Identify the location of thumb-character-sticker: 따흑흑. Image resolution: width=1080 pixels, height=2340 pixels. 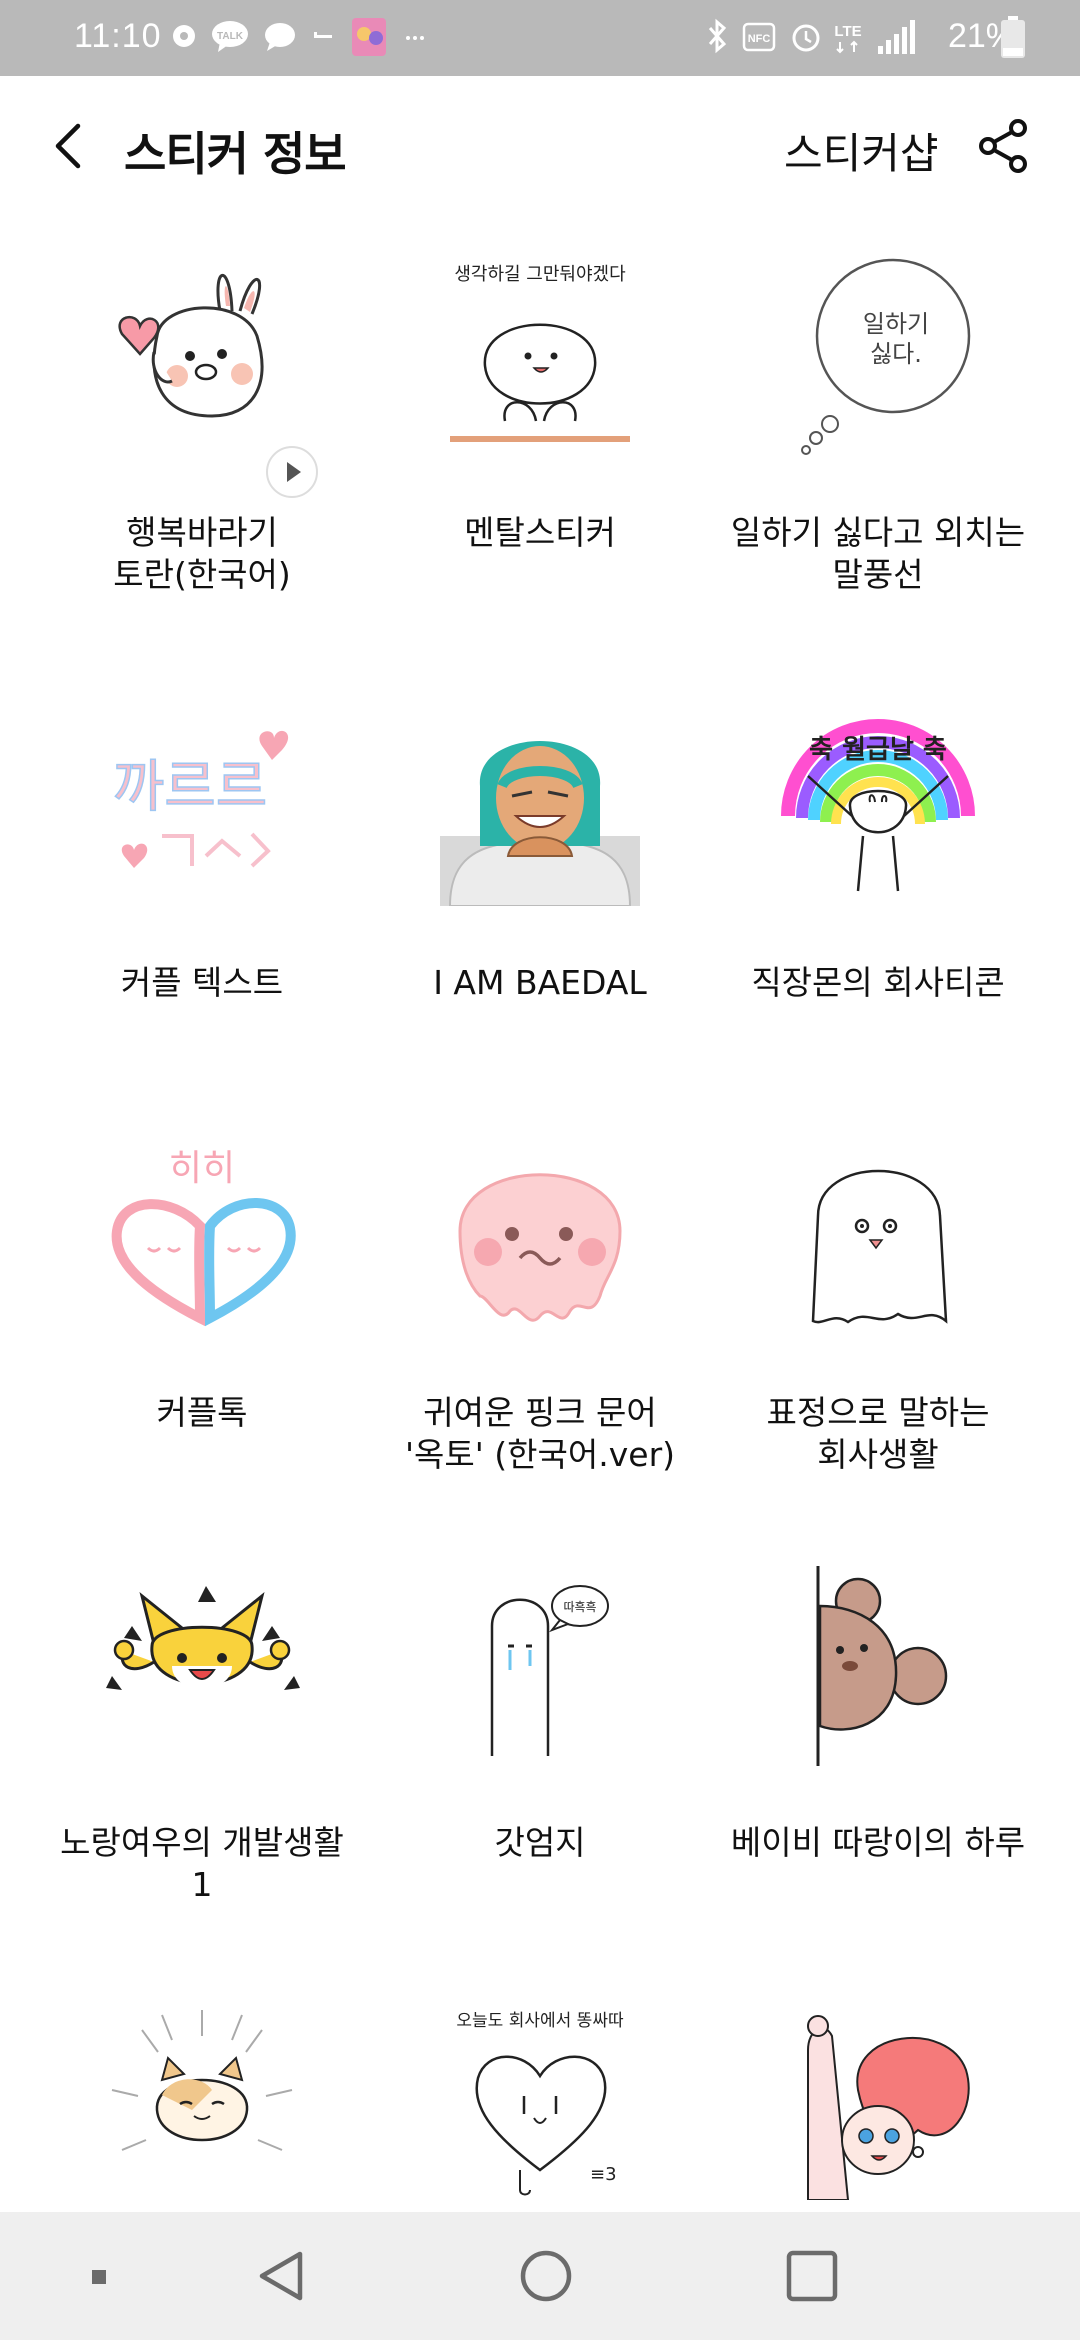
(540, 1666).